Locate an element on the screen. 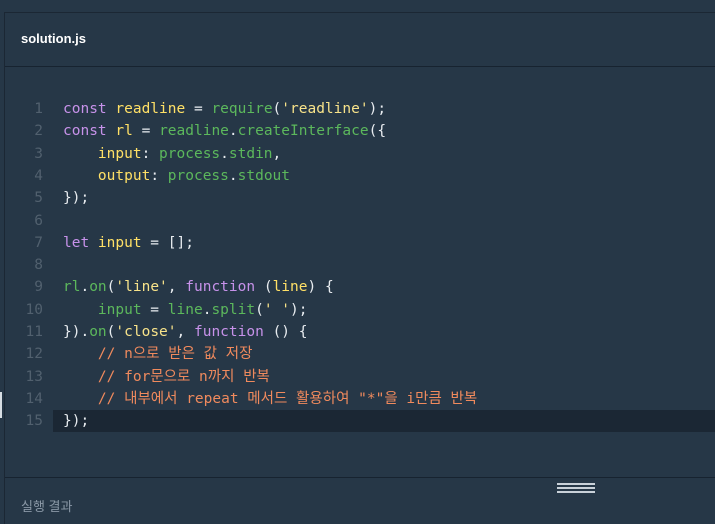 This screenshot has height=524, width=715. code-token: // for문으로 n까지 반복 is located at coordinates (183, 376).